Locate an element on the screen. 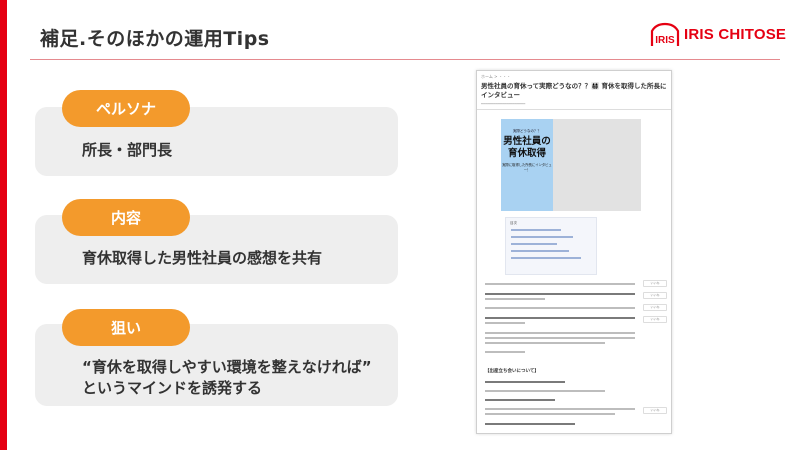 Image resolution: width=800 pixels, height=450 pixels. aim-label-pill: 狙い is located at coordinates (126, 327).